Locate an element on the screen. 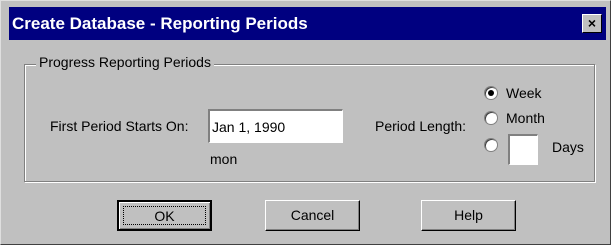  radio-week: Week is located at coordinates (513, 93).